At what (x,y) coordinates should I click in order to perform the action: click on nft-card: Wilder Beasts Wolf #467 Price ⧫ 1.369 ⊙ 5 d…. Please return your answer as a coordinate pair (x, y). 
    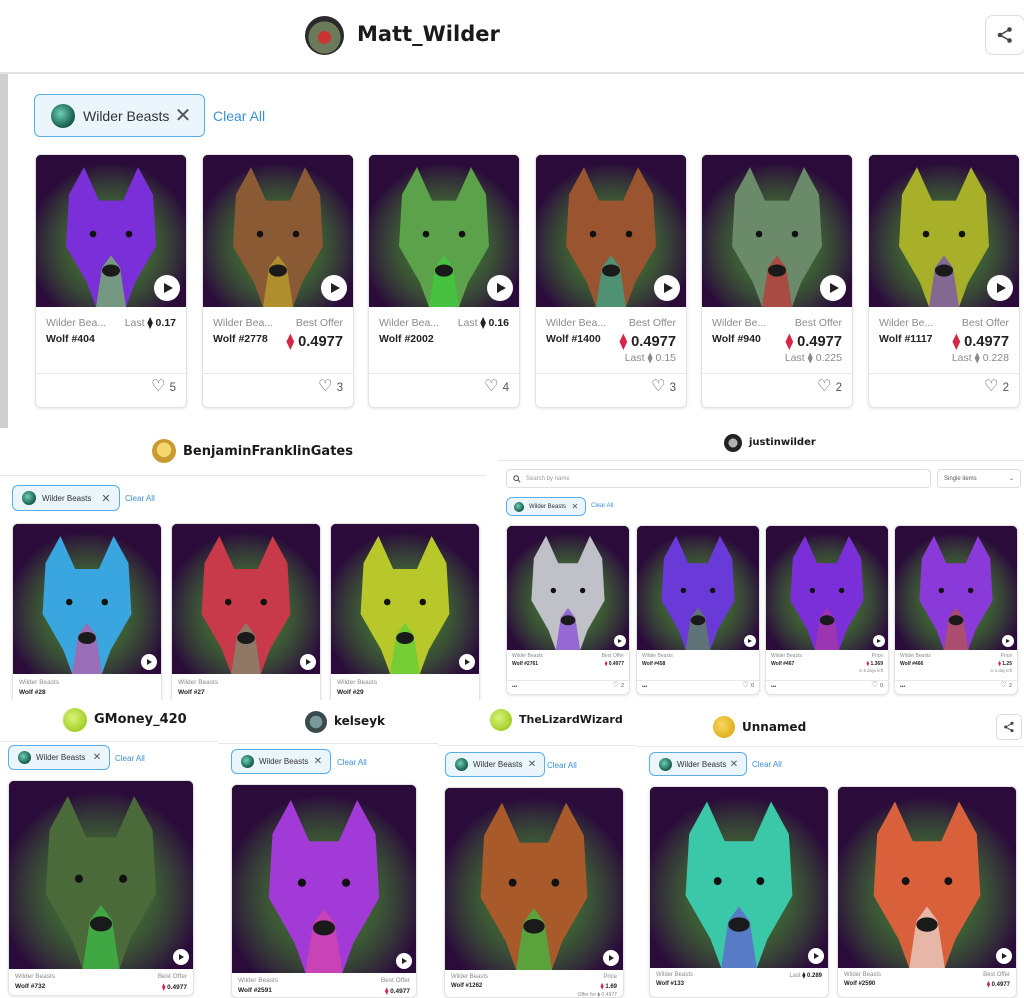
    Looking at the image, I should click on (827, 610).